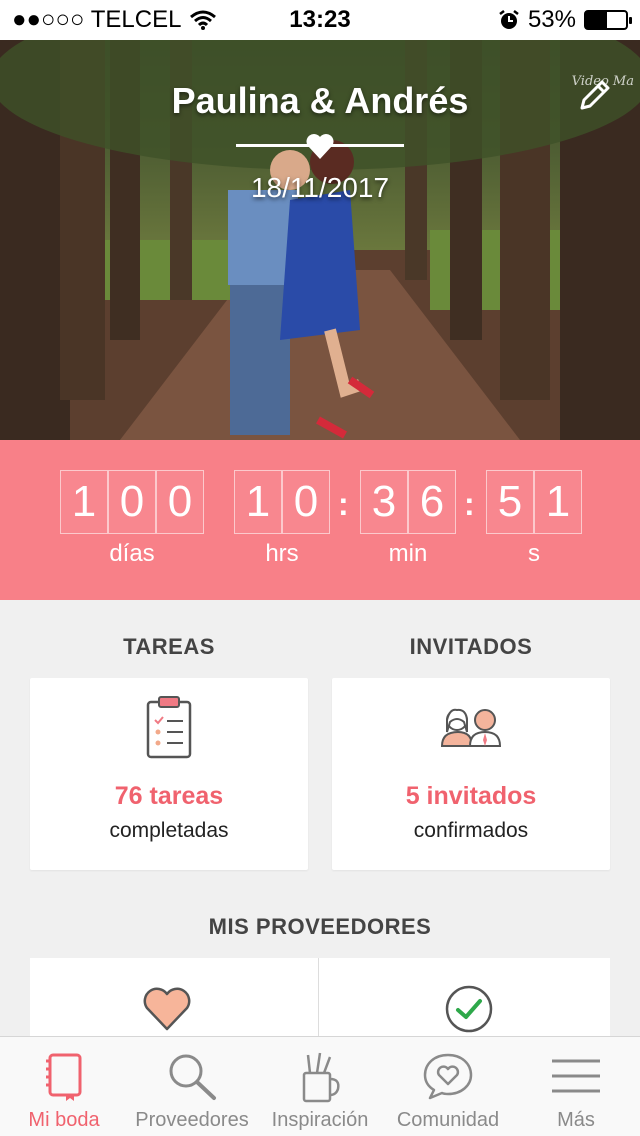 Image resolution: width=640 pixels, height=1136 pixels. Describe the element at coordinates (258, 502) in the screenshot. I see `hours-digit: 1` at that location.